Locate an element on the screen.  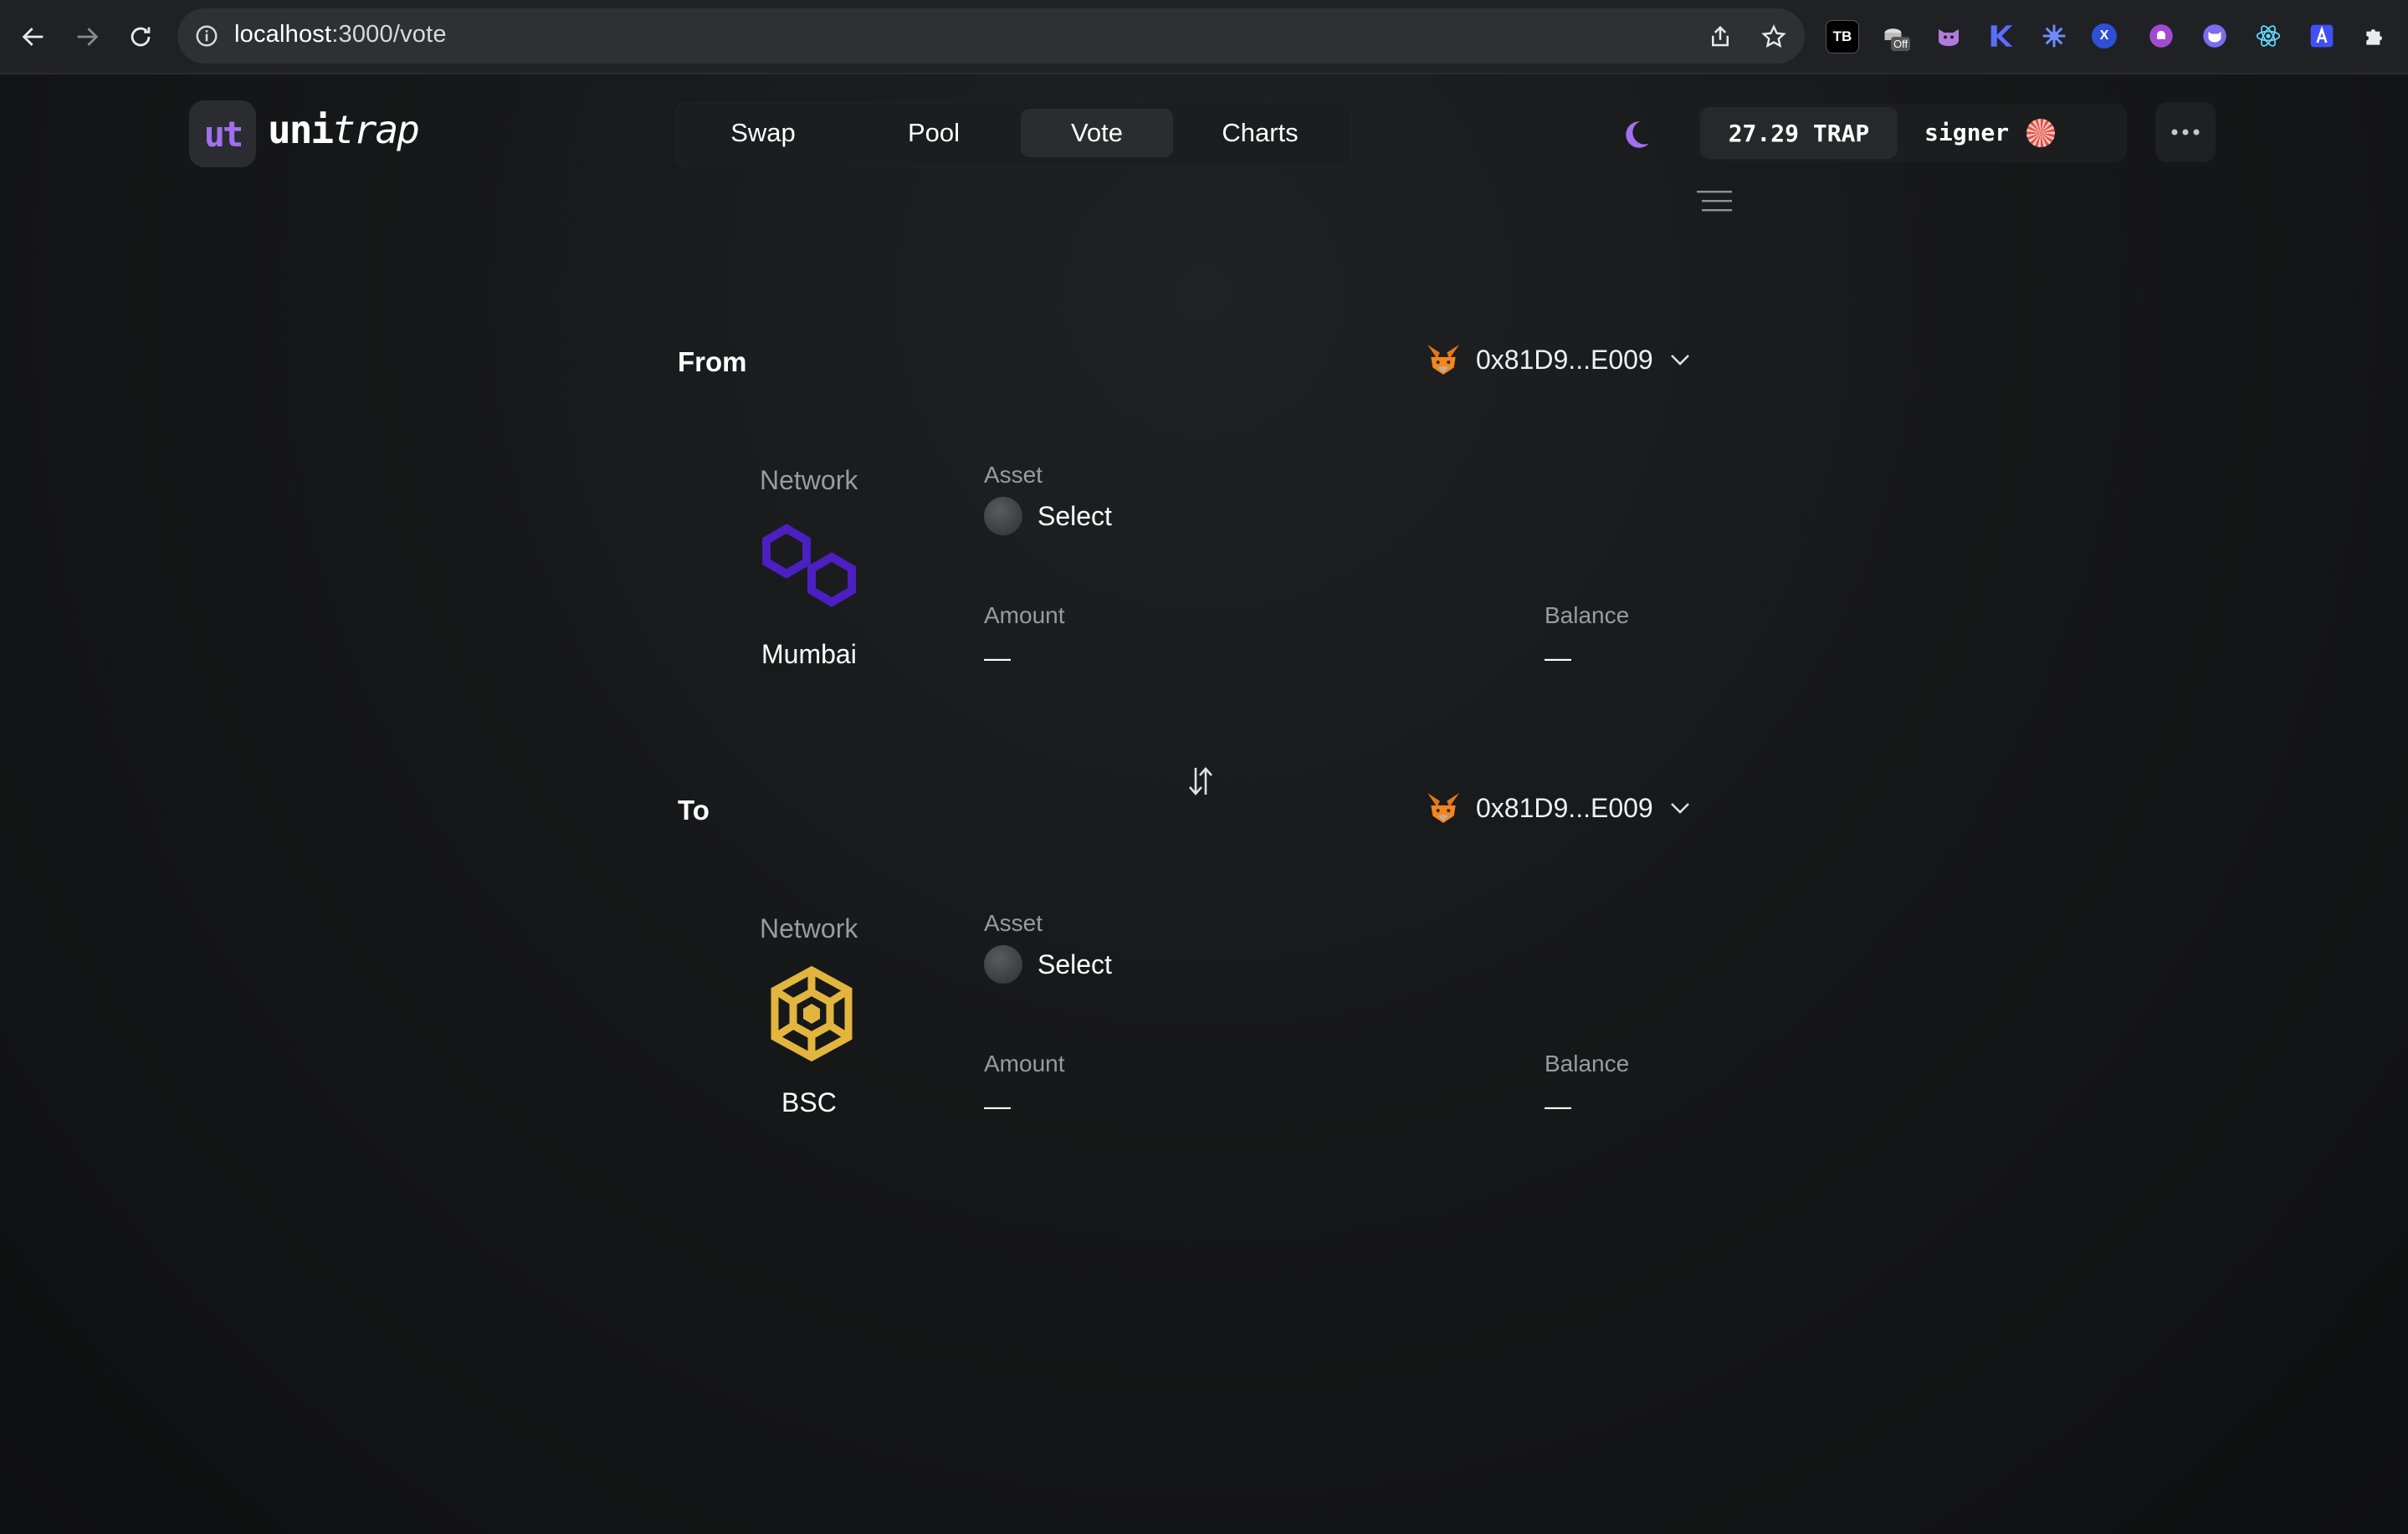
avatar is located at coordinates (2040, 133).